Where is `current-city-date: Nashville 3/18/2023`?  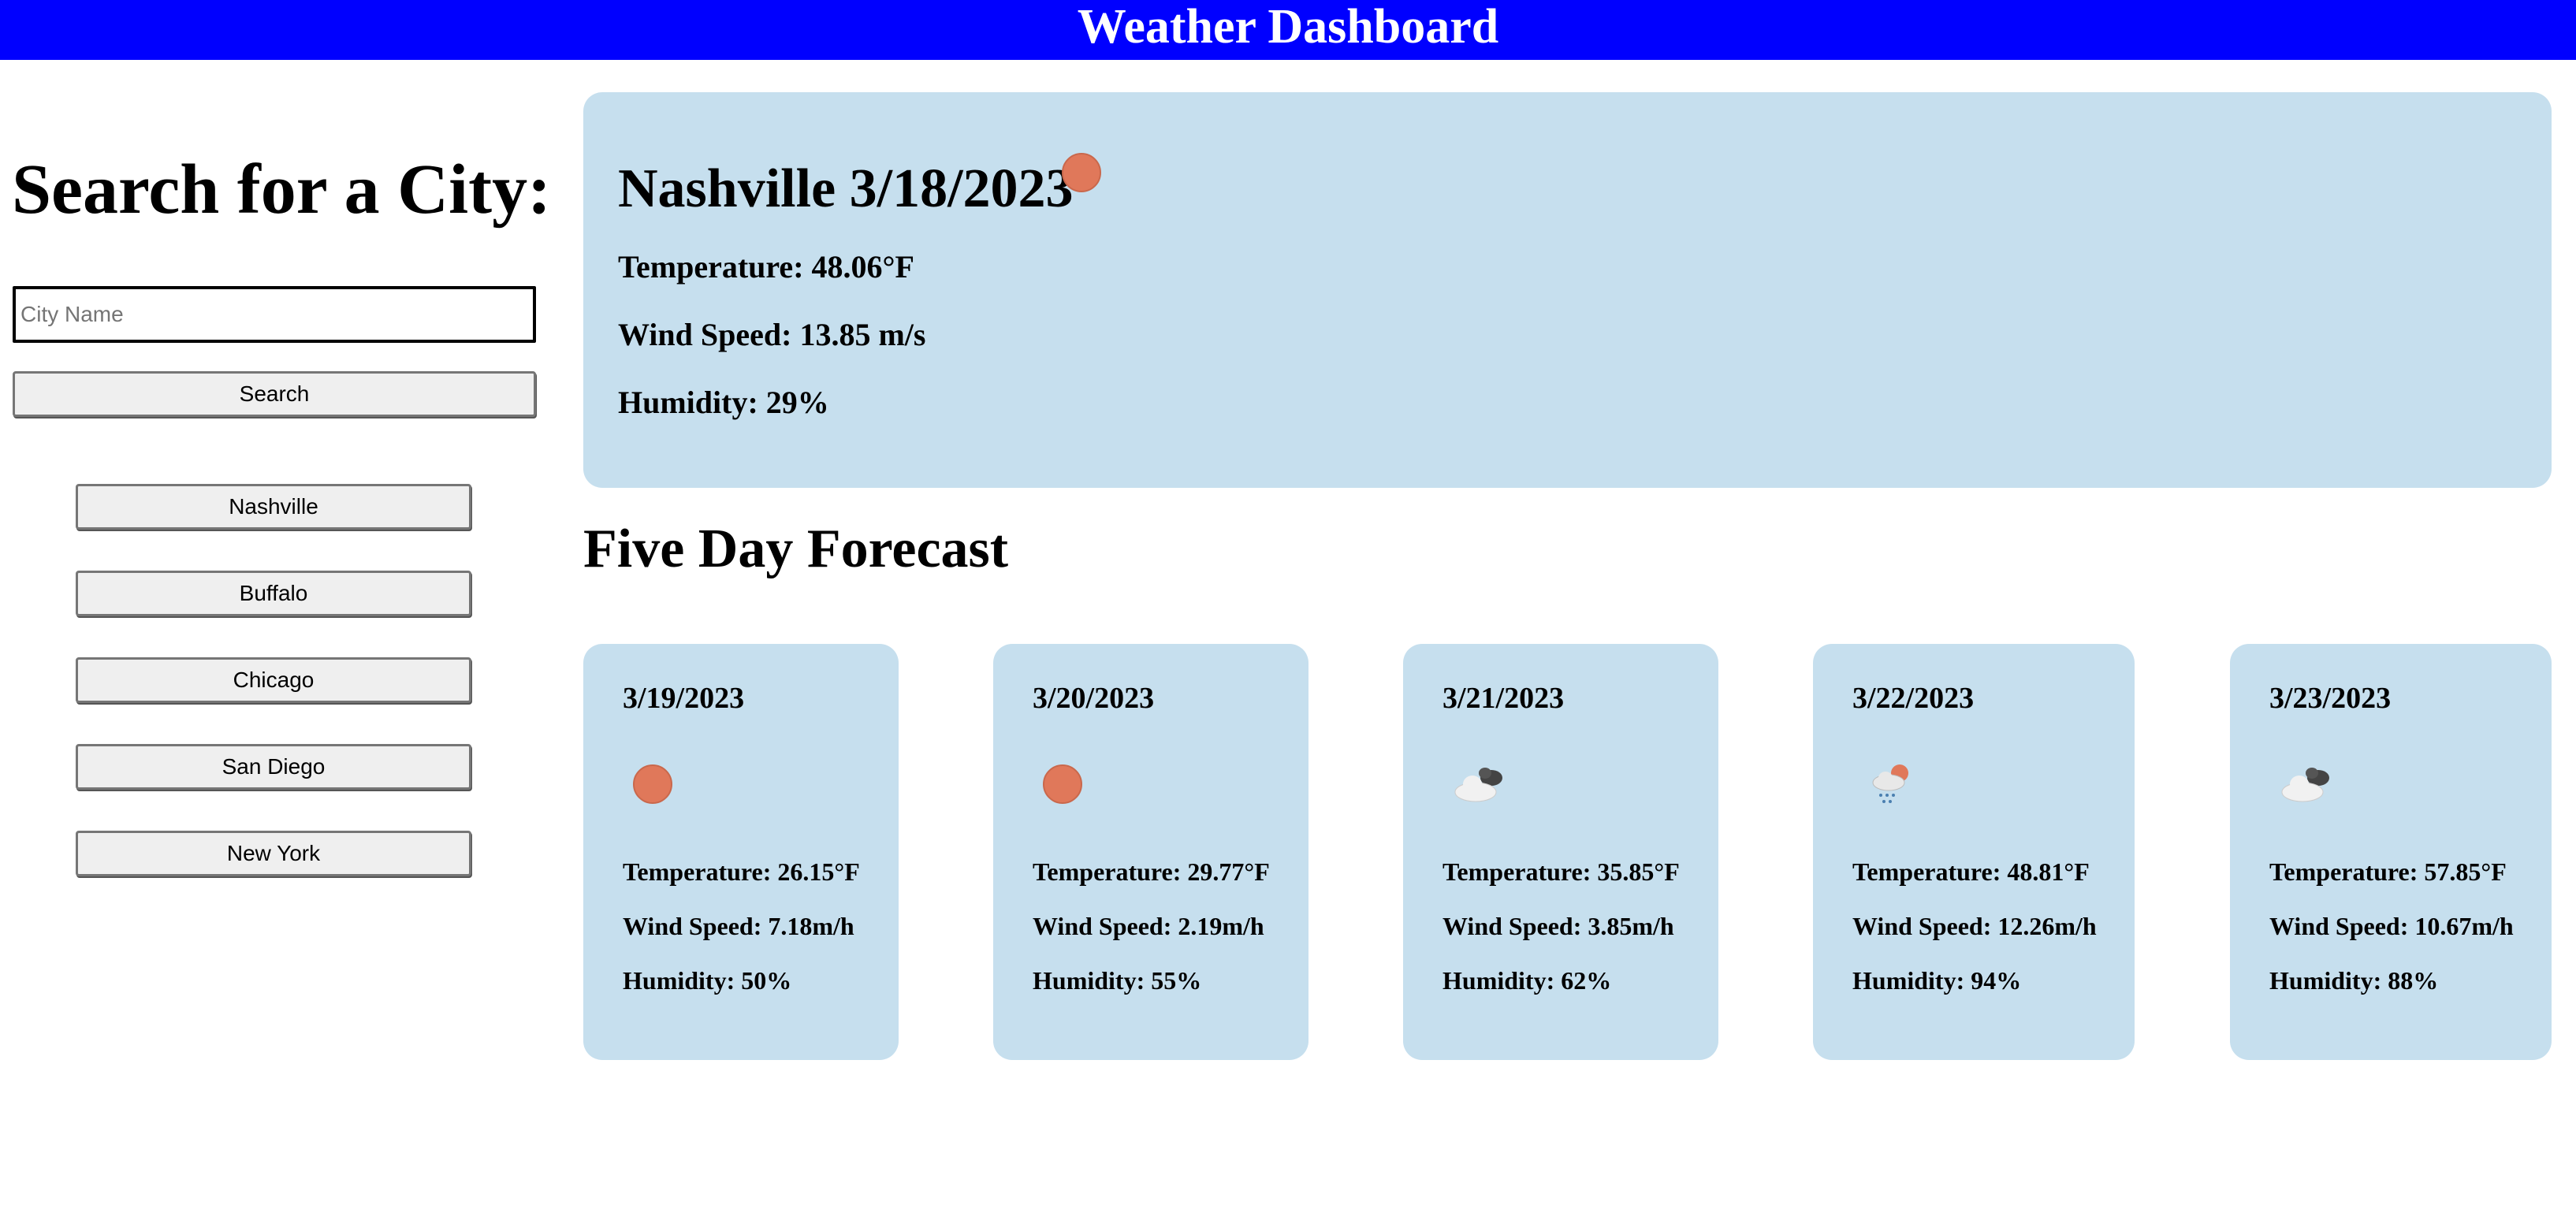 current-city-date: Nashville 3/18/2023 is located at coordinates (846, 188).